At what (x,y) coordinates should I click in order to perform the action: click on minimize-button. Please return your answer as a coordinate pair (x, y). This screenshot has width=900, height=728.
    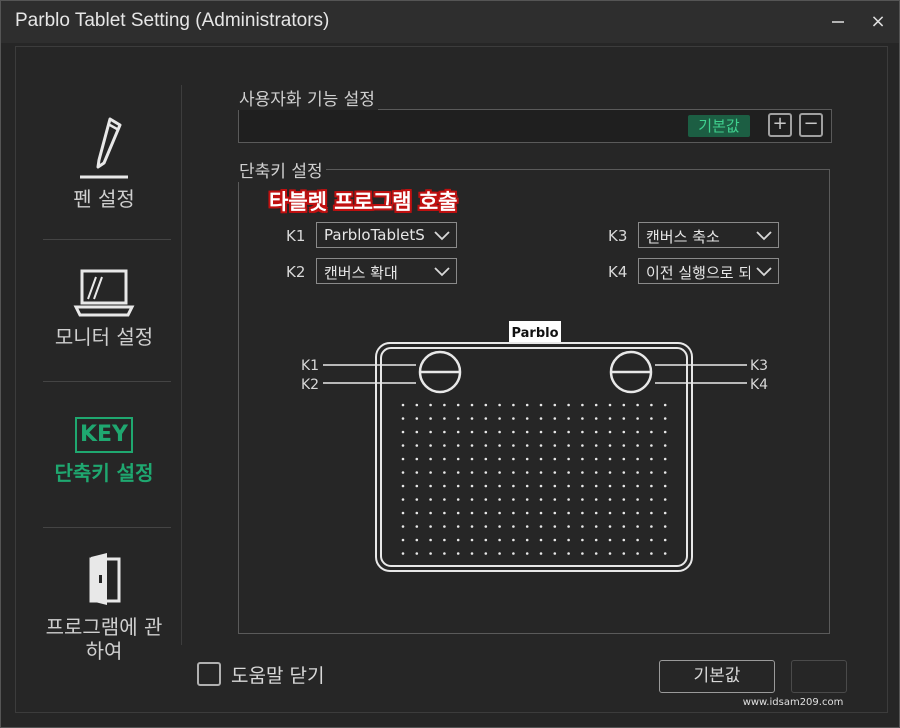
    Looking at the image, I should click on (838, 22).